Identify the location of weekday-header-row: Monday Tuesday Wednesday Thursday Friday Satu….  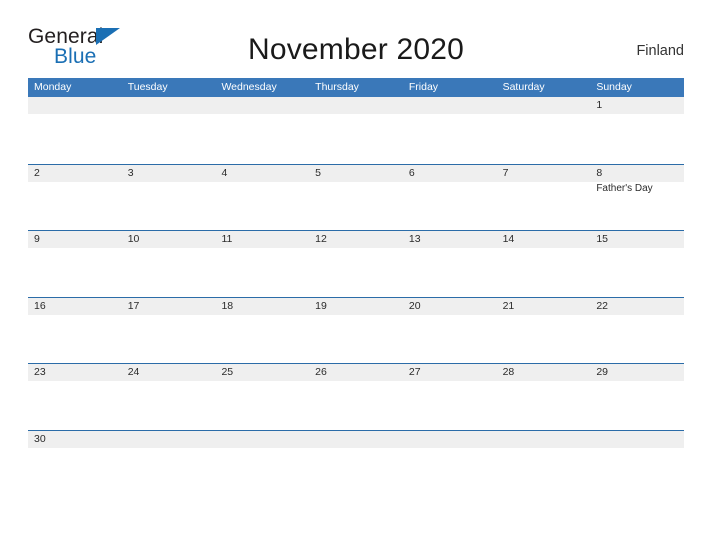
(356, 87).